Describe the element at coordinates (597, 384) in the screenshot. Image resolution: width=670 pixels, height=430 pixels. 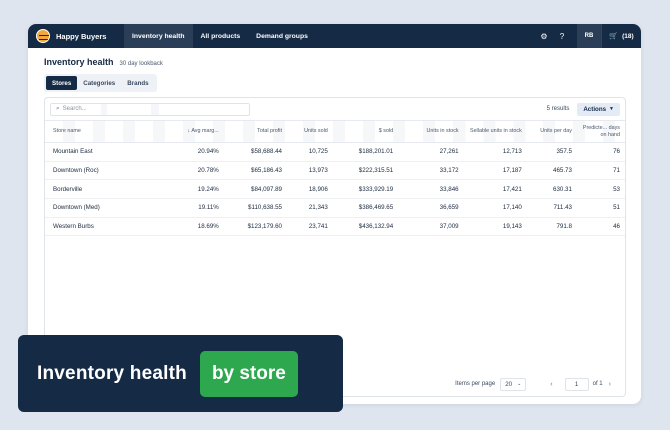
I see `page-total: of 1` at that location.